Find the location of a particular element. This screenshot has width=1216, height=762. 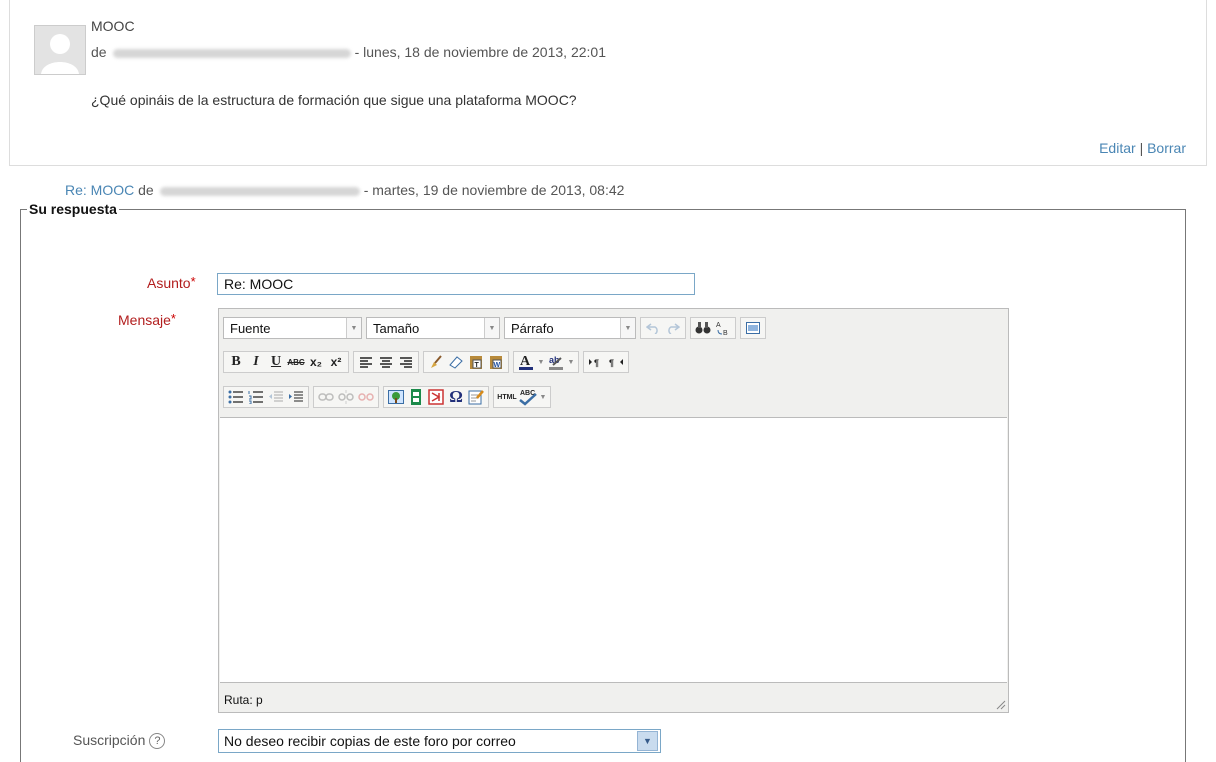

italic-button: I is located at coordinates (256, 362).